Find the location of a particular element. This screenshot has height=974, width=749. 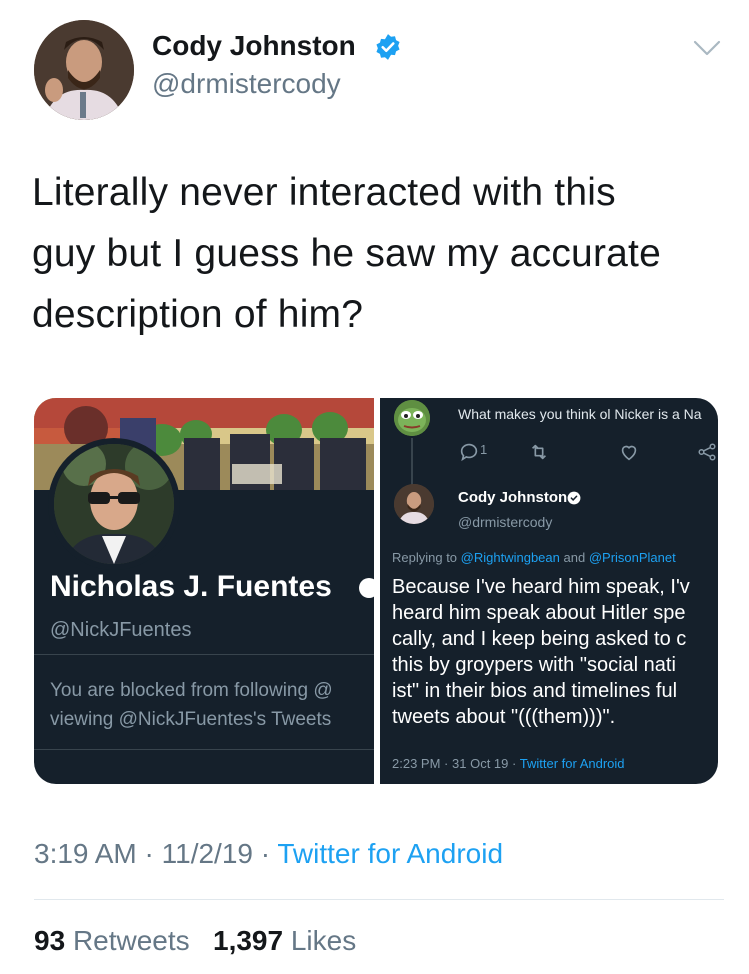

profile-handle: @NickJFuentes is located at coordinates (121, 630).